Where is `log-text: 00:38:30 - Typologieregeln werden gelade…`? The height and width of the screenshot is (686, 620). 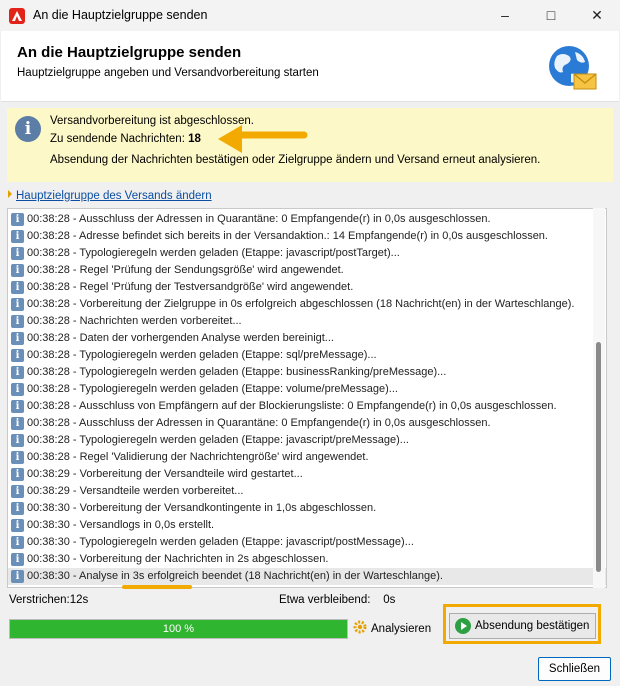
log-text: 00:38:30 - Typologieregeln werden gelade… is located at coordinates (220, 542).